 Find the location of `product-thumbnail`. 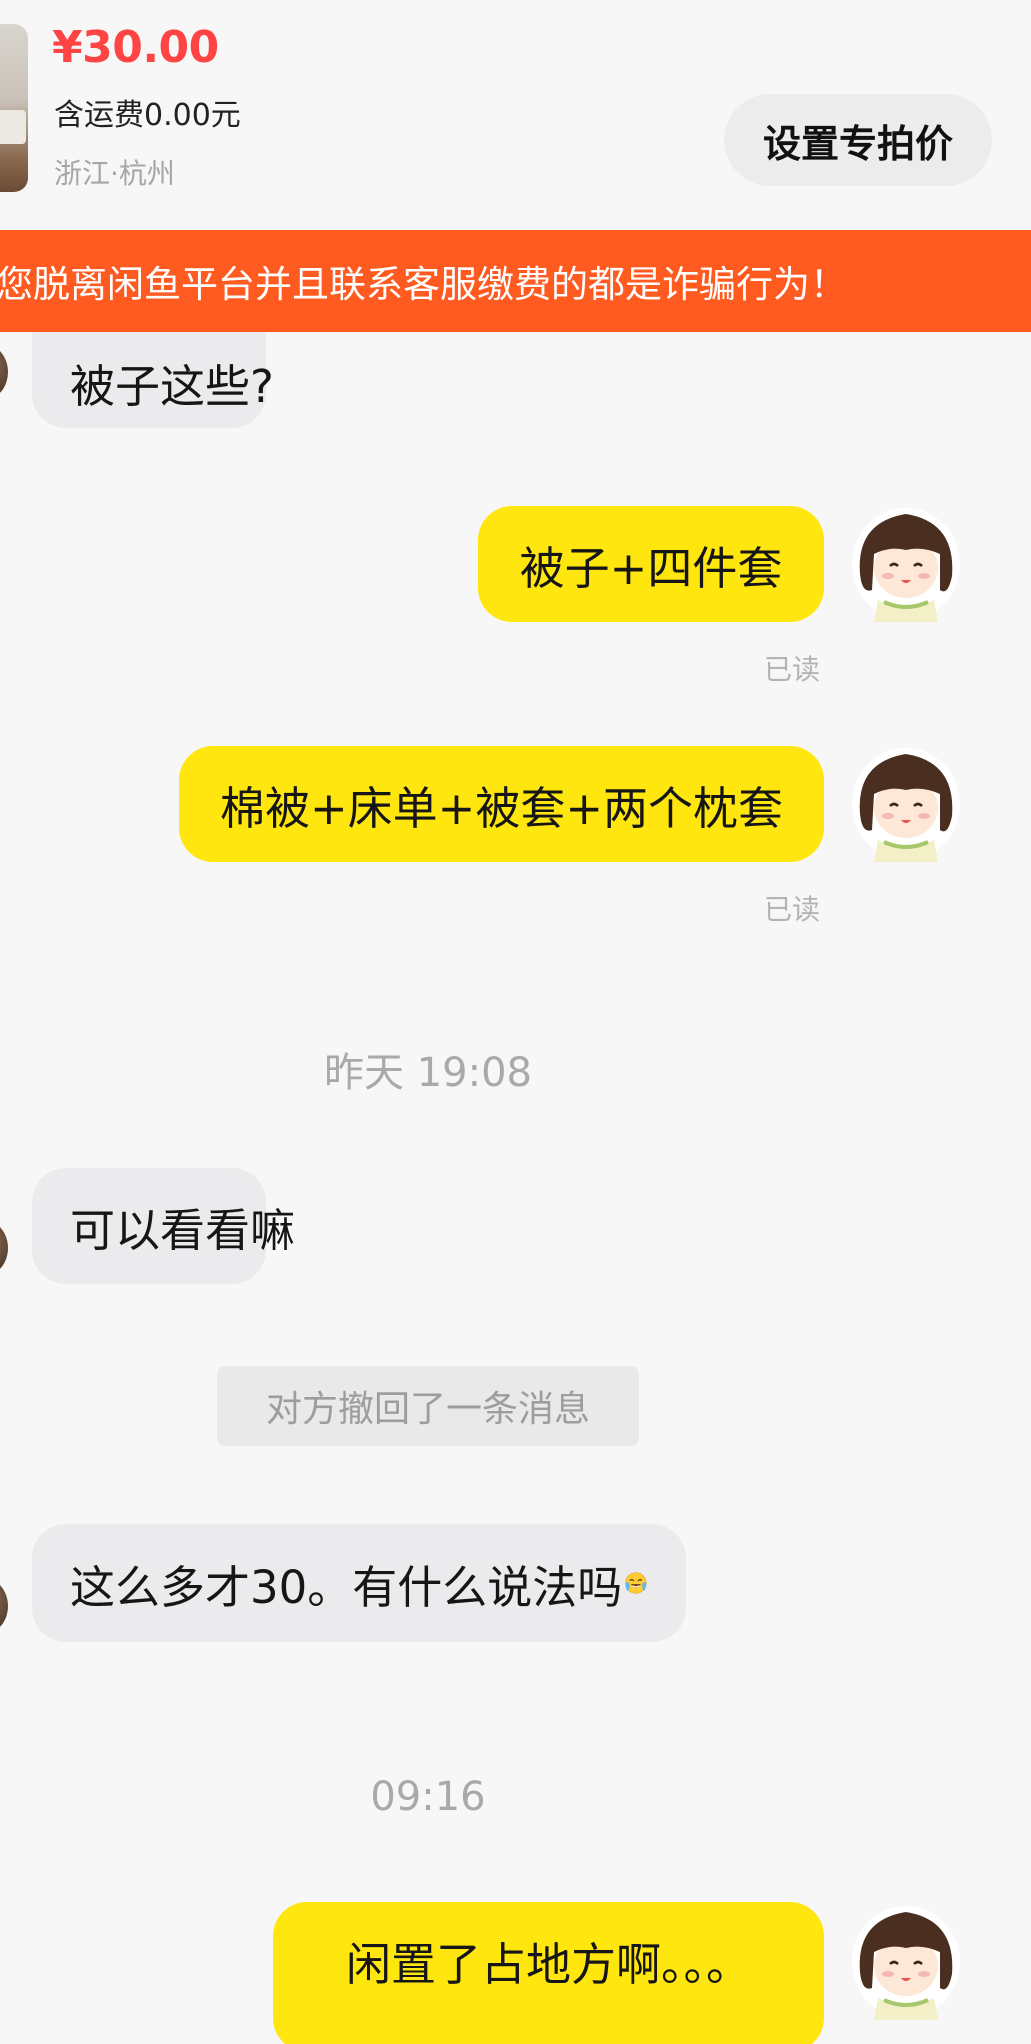

product-thumbnail is located at coordinates (14, 108).